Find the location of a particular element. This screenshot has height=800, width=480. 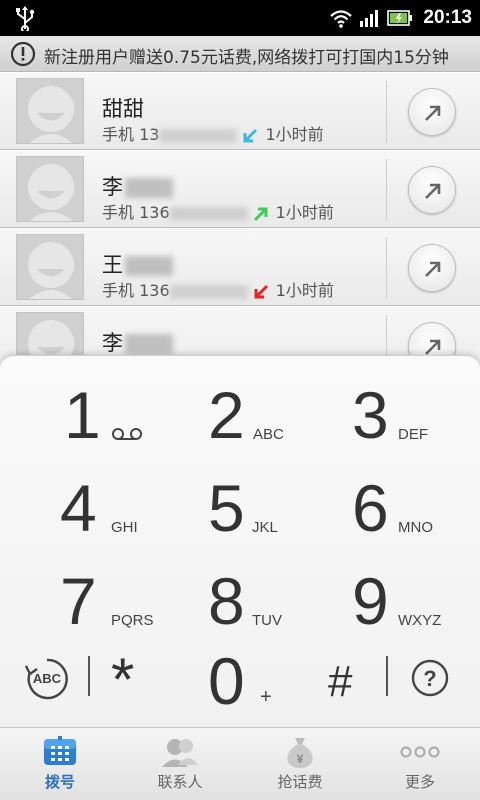

key-1: 1 is located at coordinates (80, 420).